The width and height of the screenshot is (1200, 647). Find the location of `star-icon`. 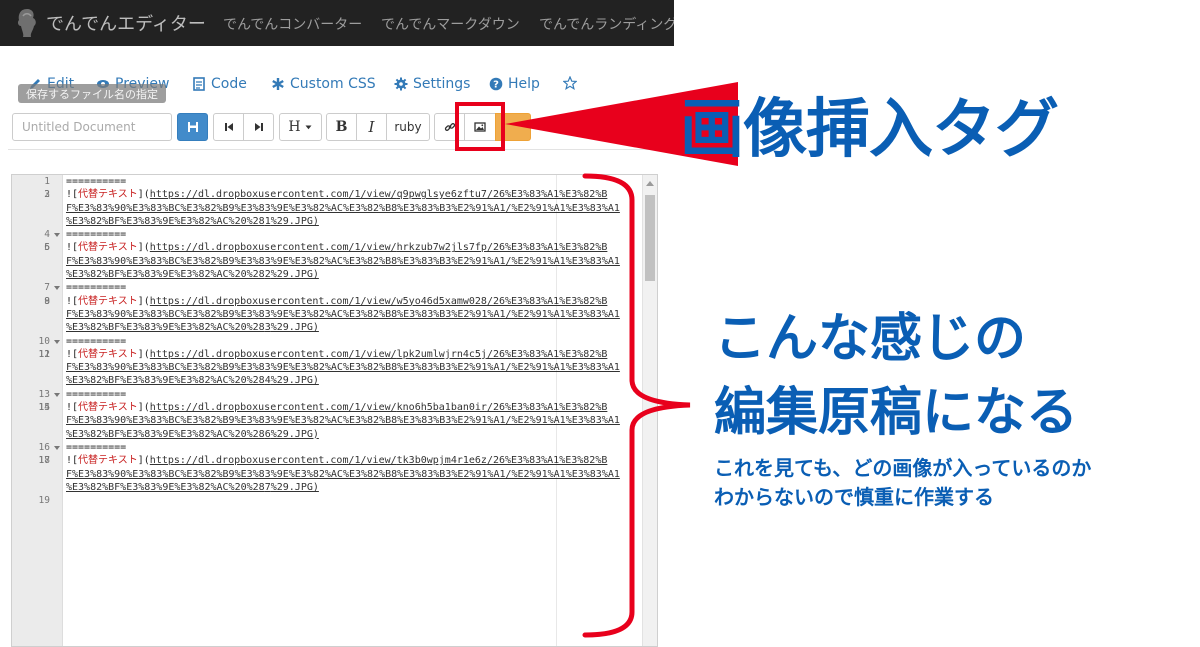

star-icon is located at coordinates (570, 83).